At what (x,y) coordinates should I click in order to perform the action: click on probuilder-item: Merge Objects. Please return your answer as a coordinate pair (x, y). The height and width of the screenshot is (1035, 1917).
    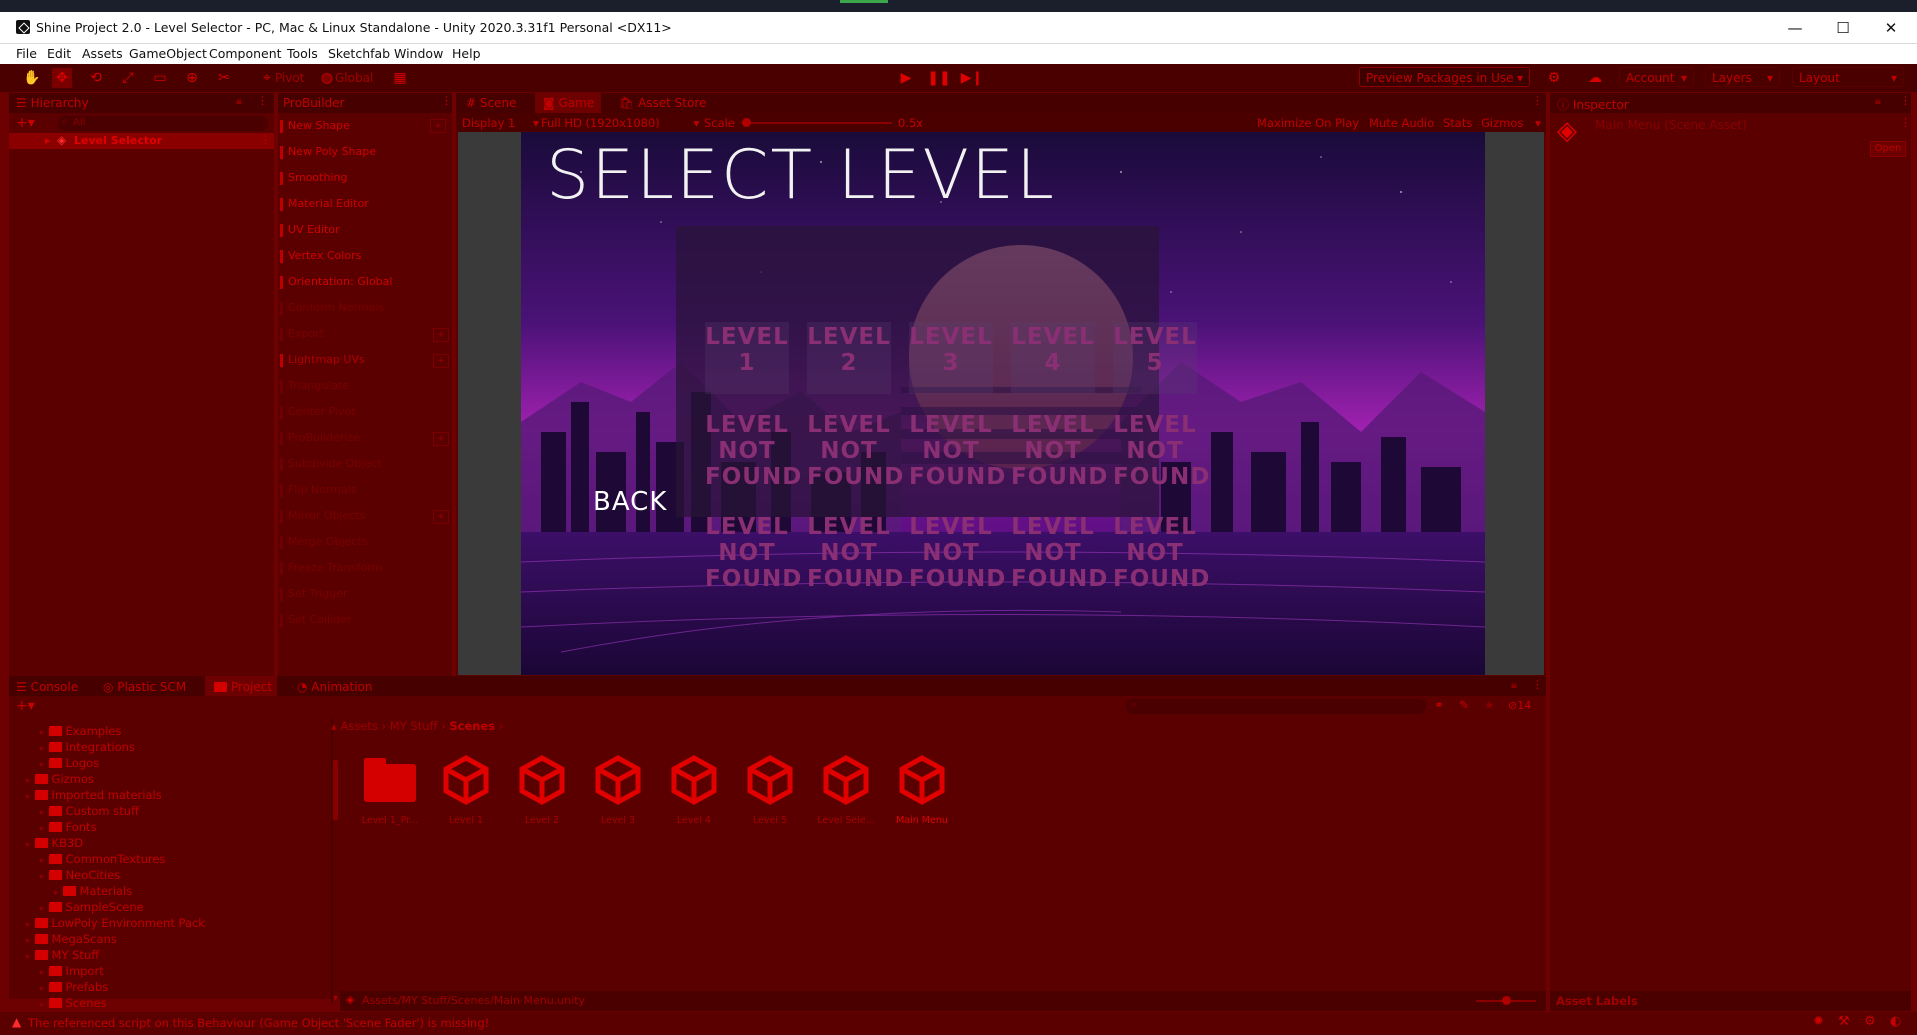
    Looking at the image, I should click on (327, 541).